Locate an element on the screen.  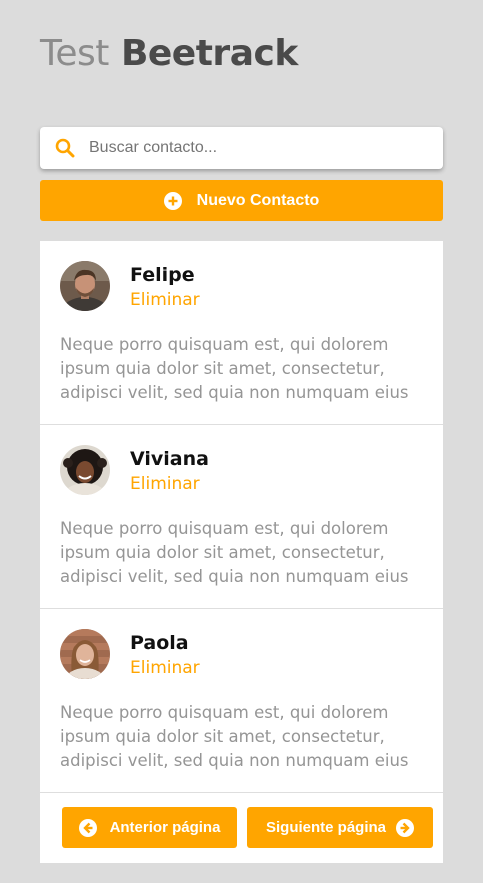
new-contact-button: Nuevo Contacto is located at coordinates (241, 200).